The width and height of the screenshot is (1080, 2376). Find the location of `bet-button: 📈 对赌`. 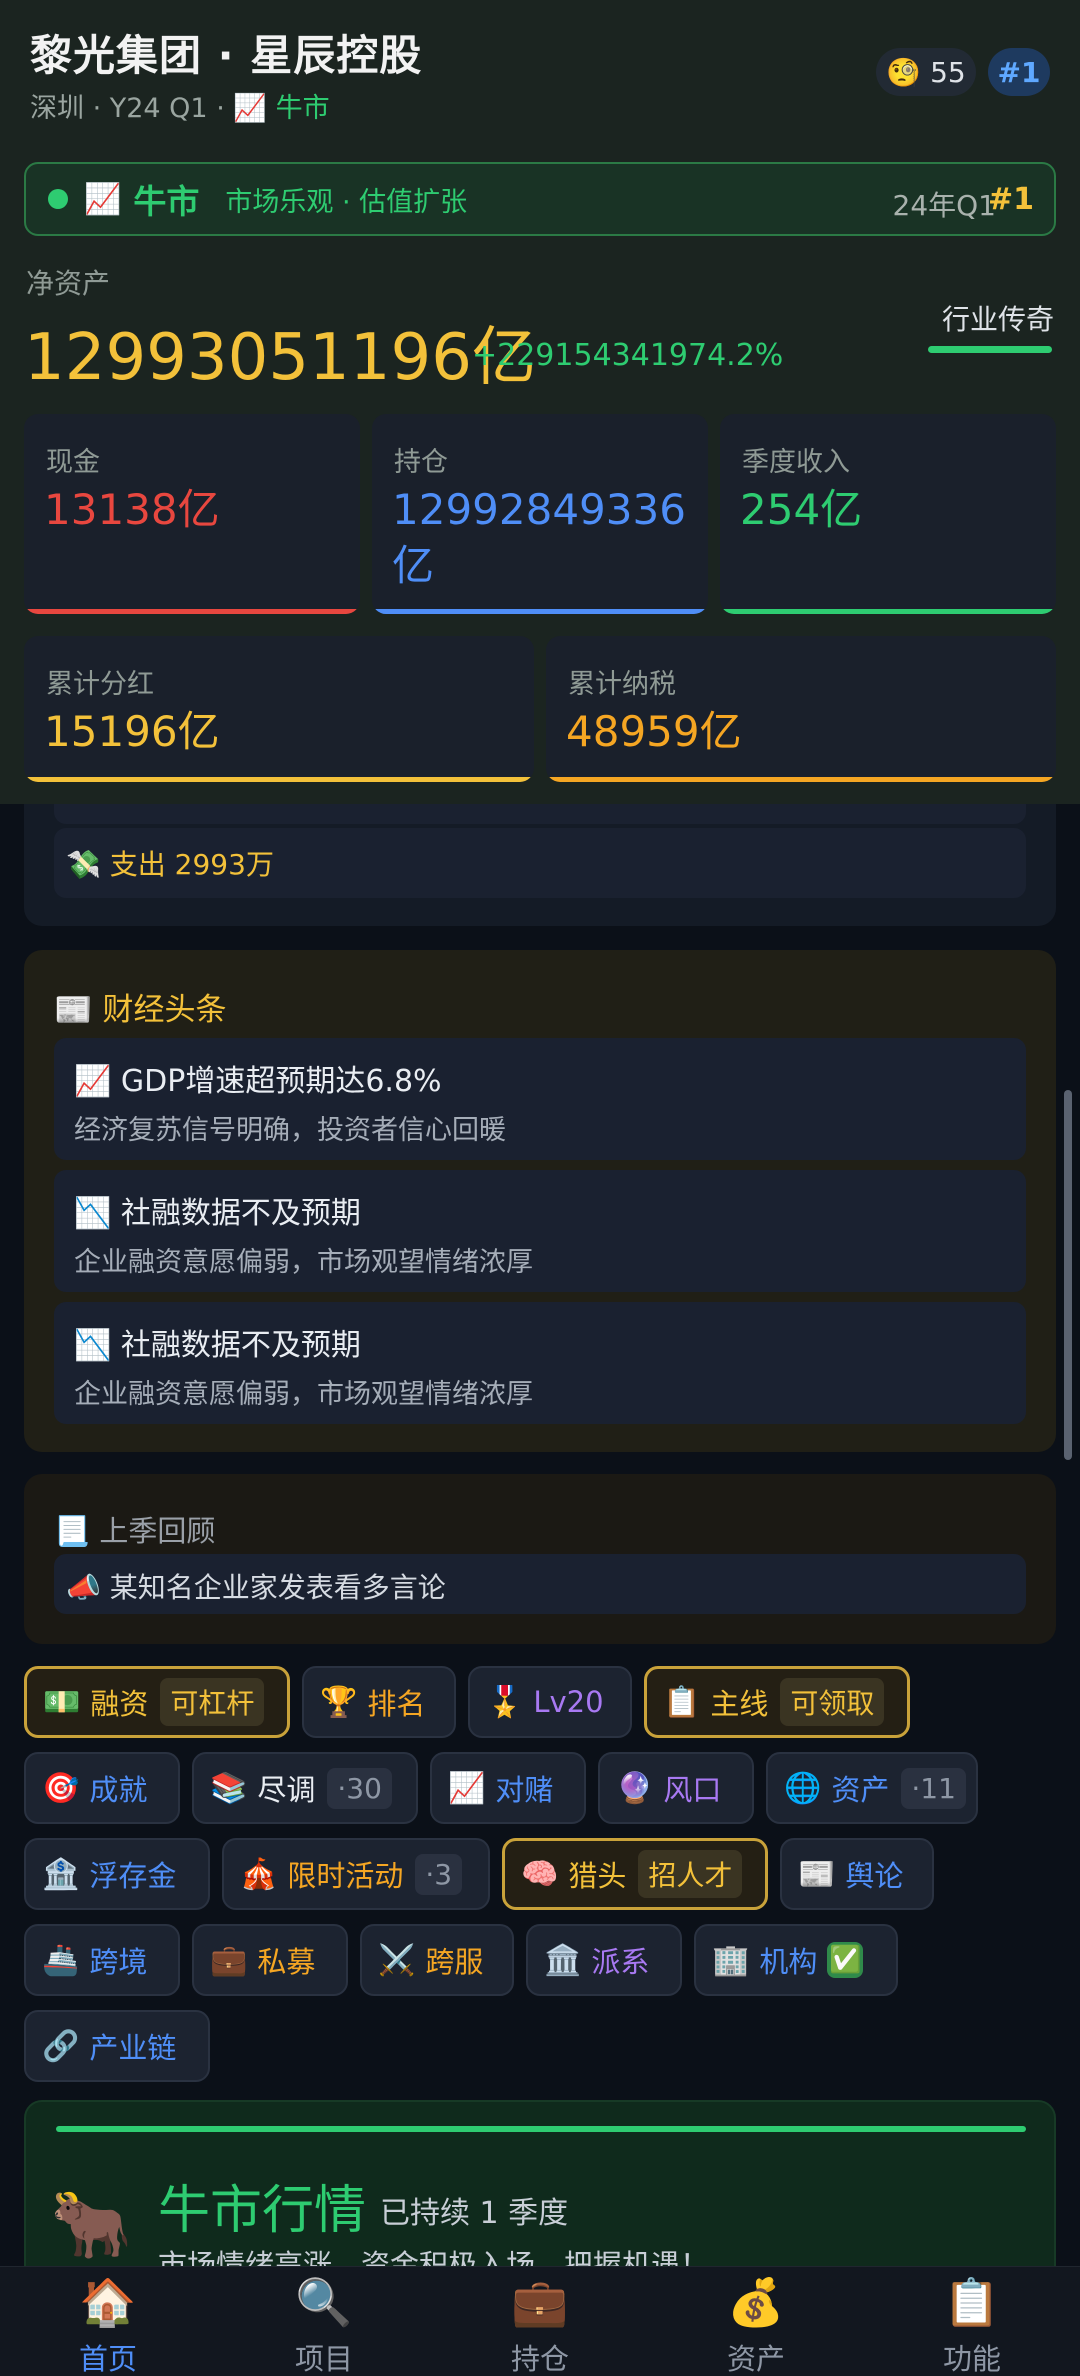

bet-button: 📈 对赌 is located at coordinates (508, 1788).